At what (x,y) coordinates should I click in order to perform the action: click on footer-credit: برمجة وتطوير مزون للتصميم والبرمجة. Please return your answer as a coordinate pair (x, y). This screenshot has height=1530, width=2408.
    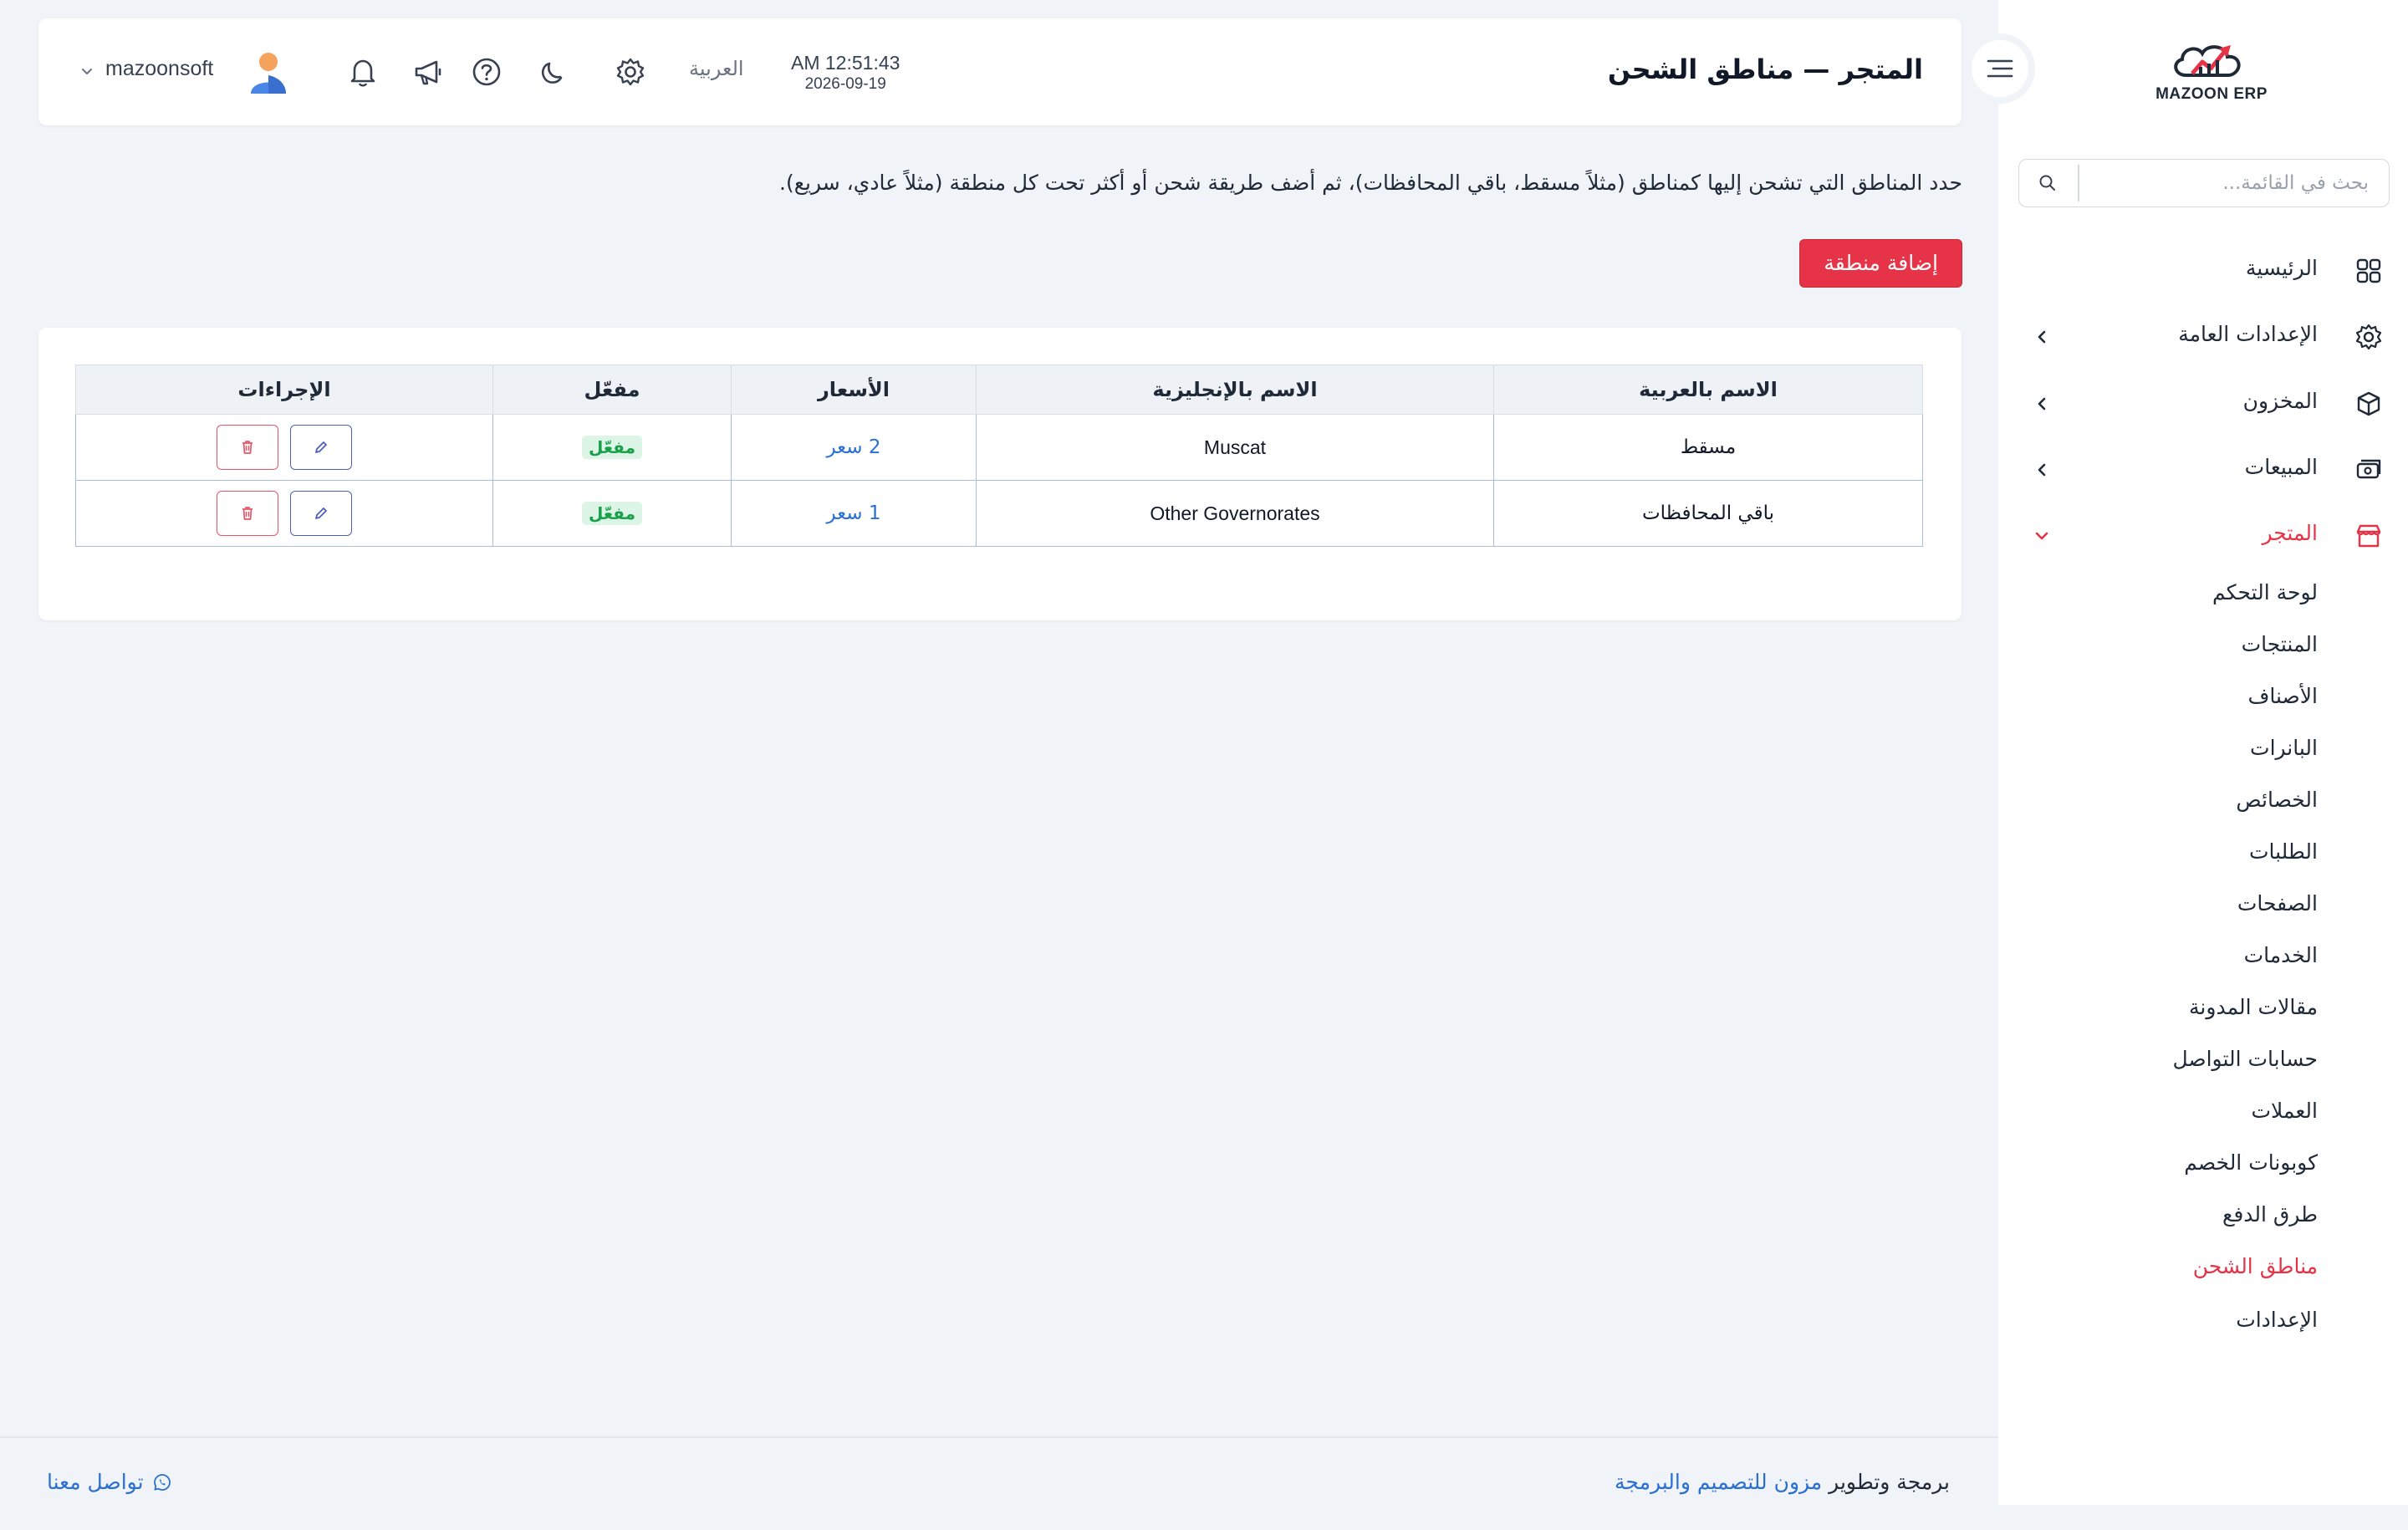
    Looking at the image, I should click on (1782, 1482).